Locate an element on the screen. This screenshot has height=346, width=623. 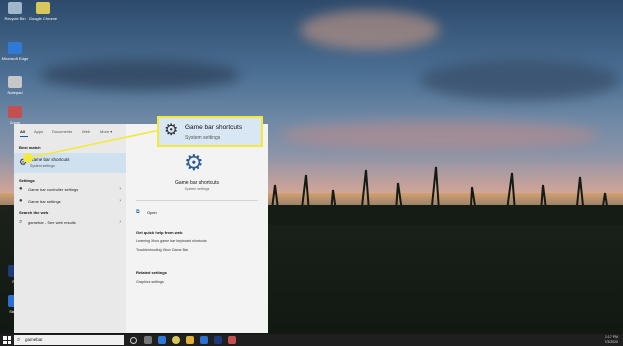
chrome-icon is located at coordinates (176, 340).